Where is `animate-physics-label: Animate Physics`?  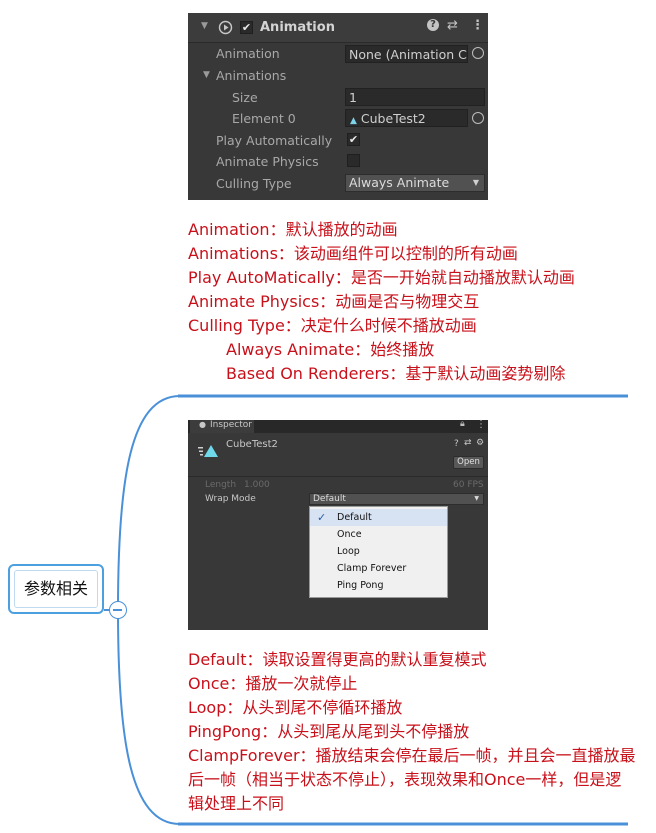 animate-physics-label: Animate Physics is located at coordinates (267, 161).